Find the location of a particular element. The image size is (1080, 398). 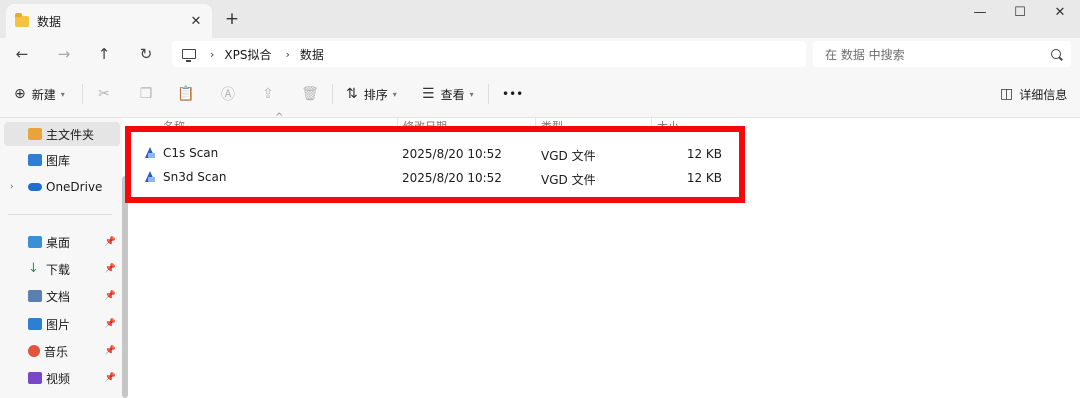

view-button: ☰ 查看 ▾ is located at coordinates (448, 94).